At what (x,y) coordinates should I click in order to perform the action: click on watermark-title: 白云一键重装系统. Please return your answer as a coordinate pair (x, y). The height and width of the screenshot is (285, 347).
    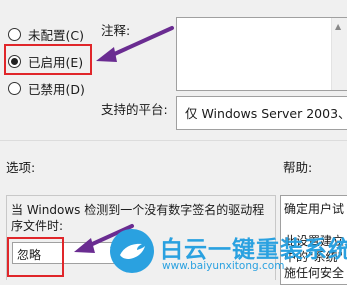
    Looking at the image, I should click on (253, 250).